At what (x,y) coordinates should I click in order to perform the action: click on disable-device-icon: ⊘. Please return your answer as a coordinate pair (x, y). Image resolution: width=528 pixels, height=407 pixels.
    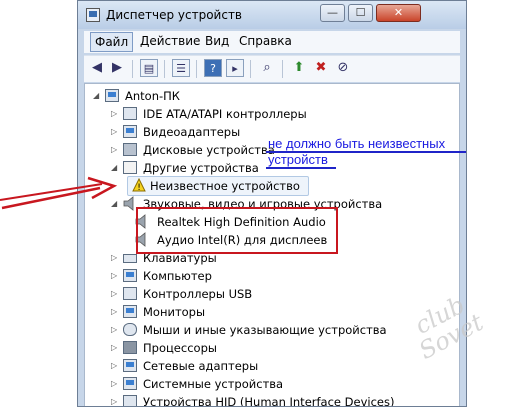
    Looking at the image, I should click on (343, 68).